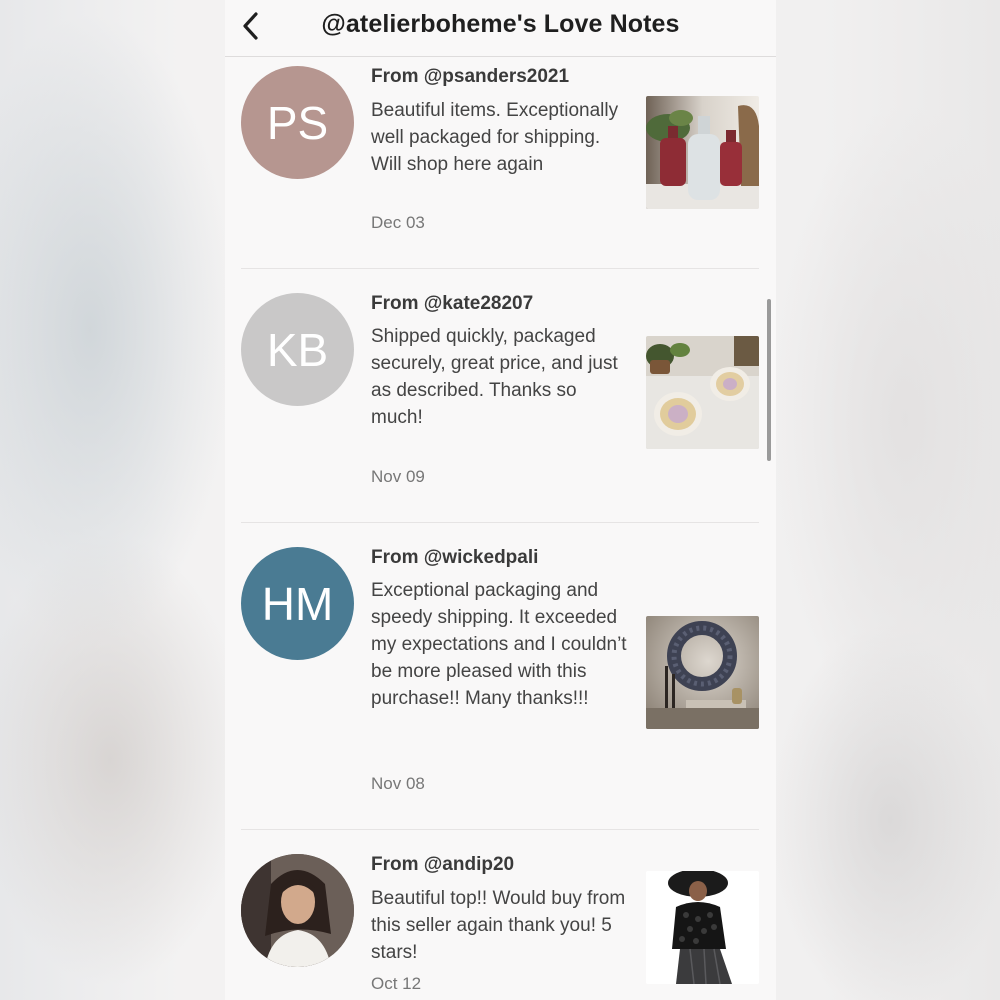  I want to click on note-date: Nov 08, so click(398, 783).